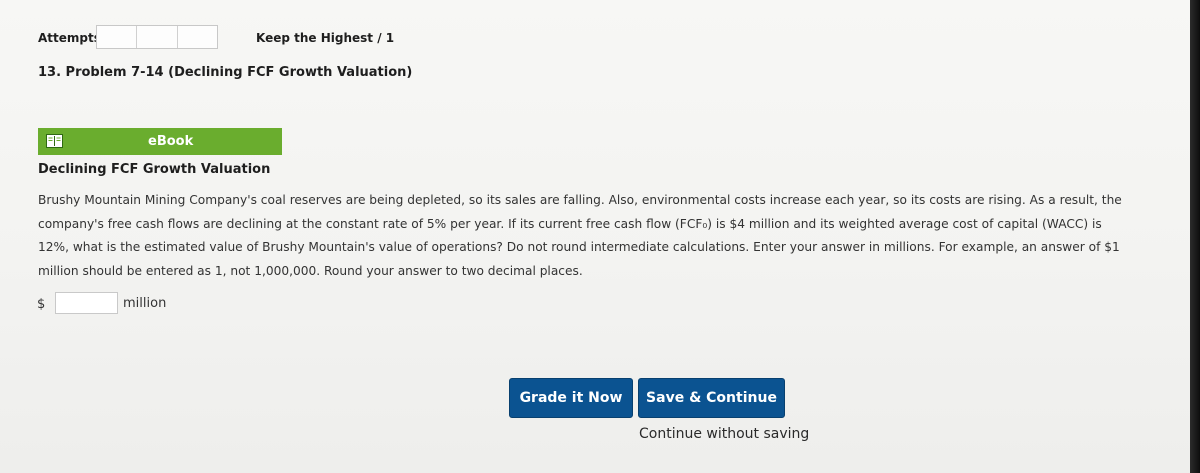 The image size is (1200, 473). I want to click on screen-edge, so click(1195, 236).